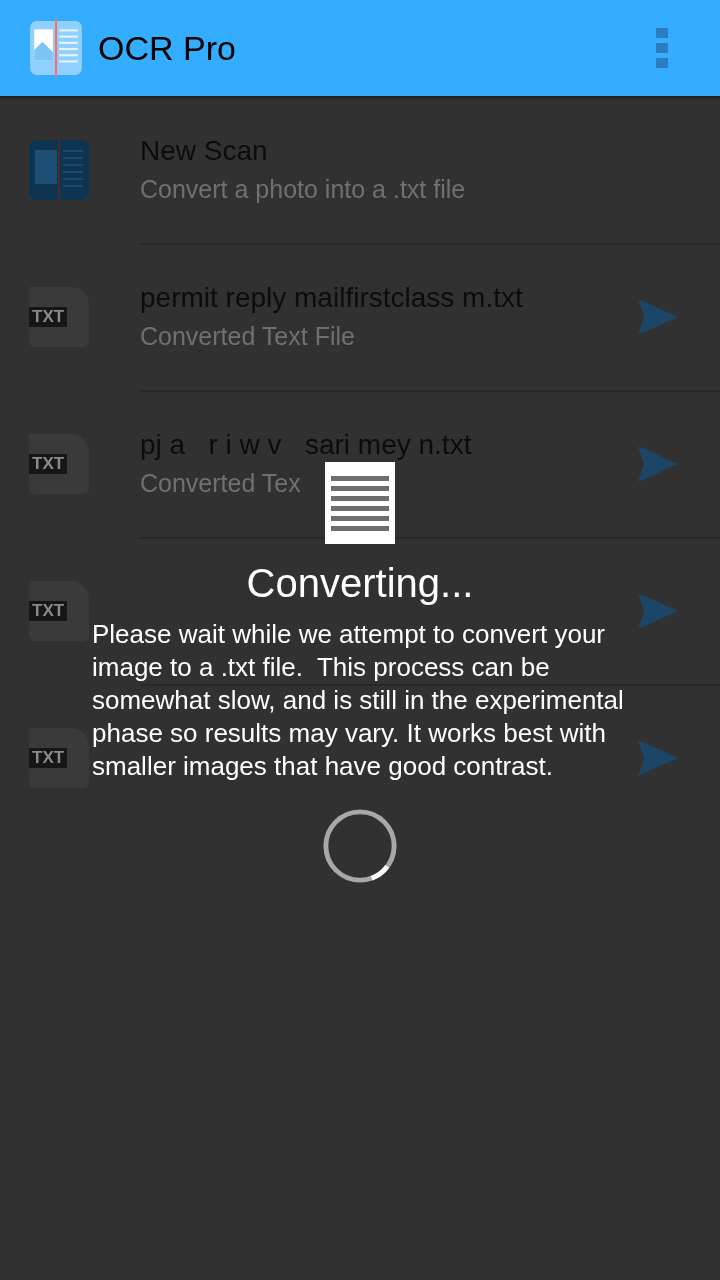  Describe the element at coordinates (303, 189) in the screenshot. I see `item-subtitle: Convert a photo into a .txt file` at that location.